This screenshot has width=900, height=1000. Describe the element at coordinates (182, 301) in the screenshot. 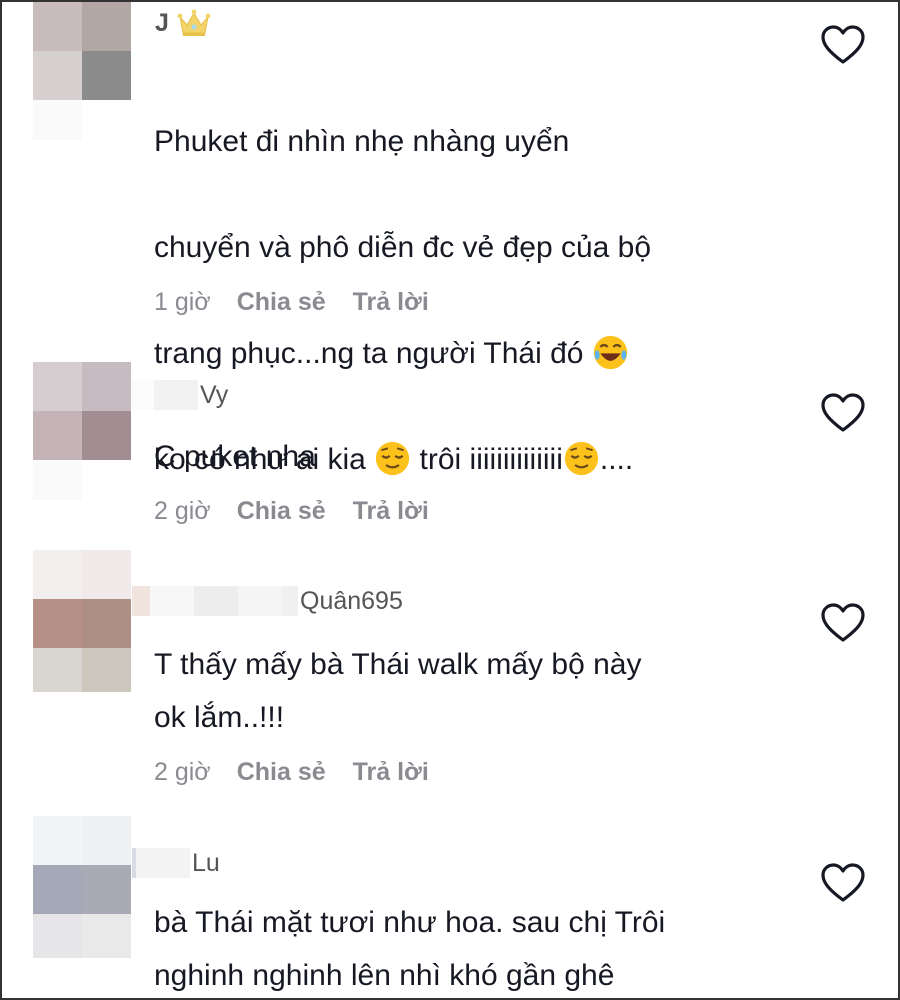

I see `comment-time: 1 giờ` at that location.